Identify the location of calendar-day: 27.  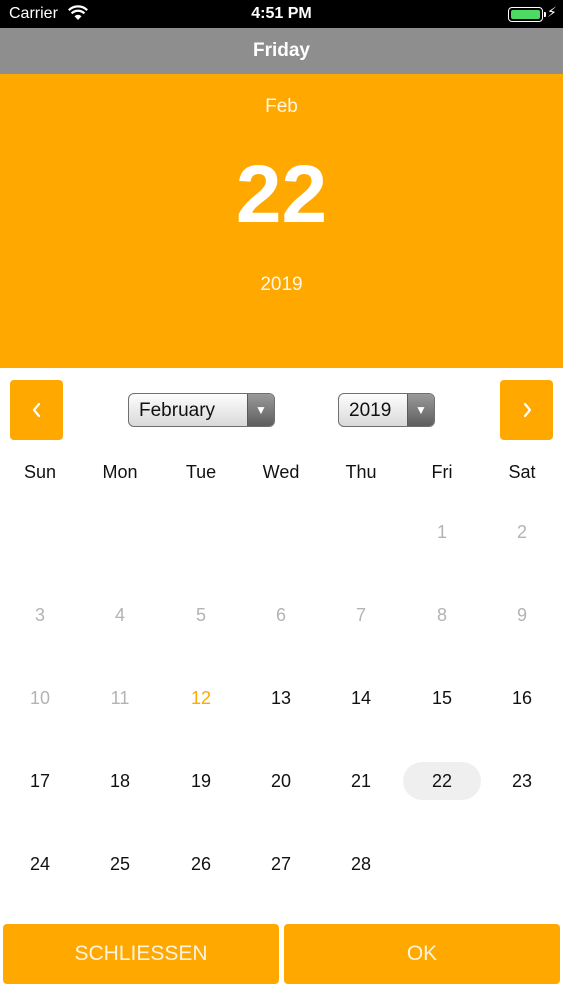
(281, 864).